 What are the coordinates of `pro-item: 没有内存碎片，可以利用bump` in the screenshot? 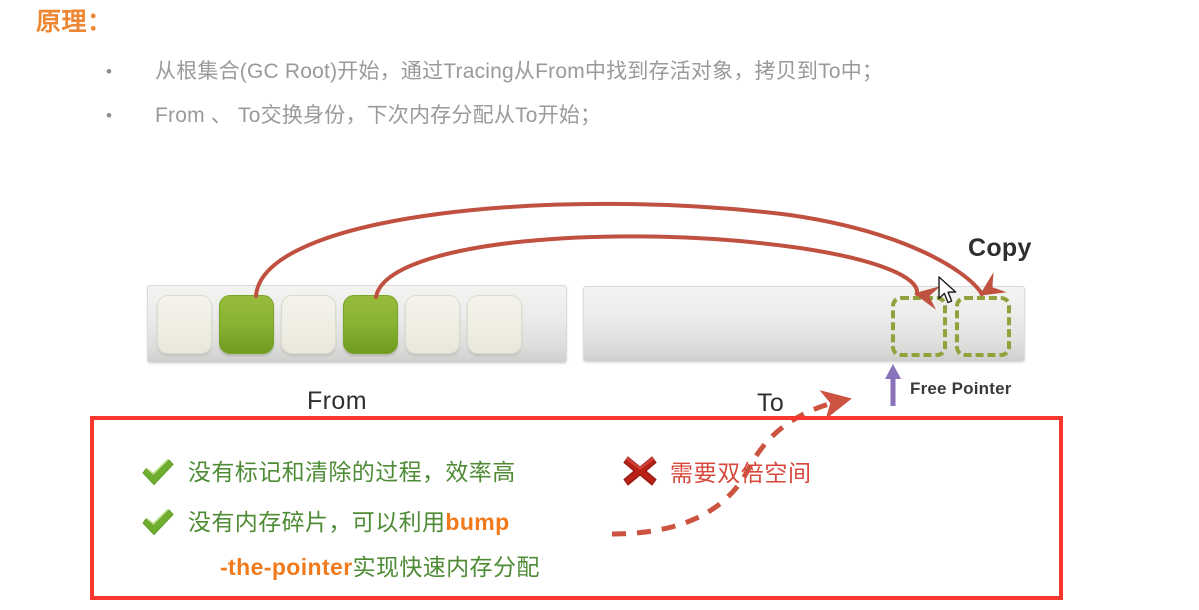 It's located at (325, 522).